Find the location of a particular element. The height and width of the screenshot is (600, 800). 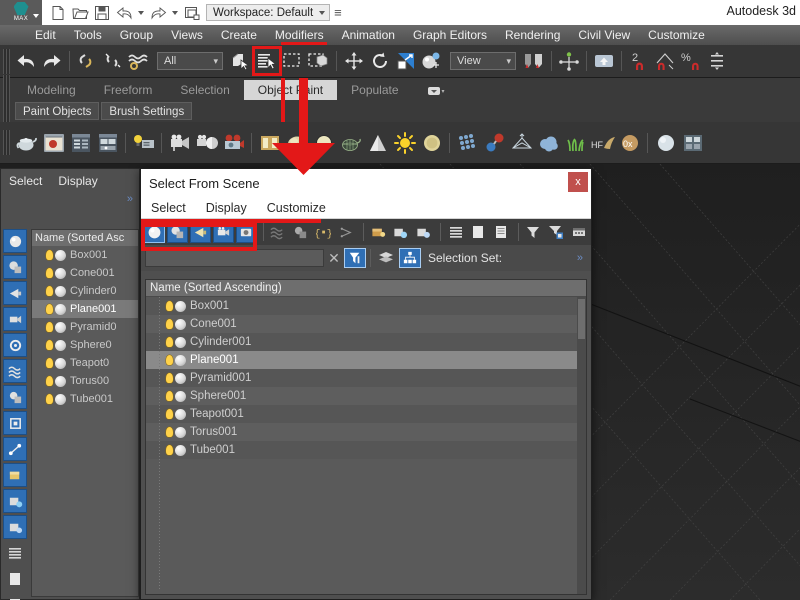

chevron-down-icon is located at coordinates (322, 12).